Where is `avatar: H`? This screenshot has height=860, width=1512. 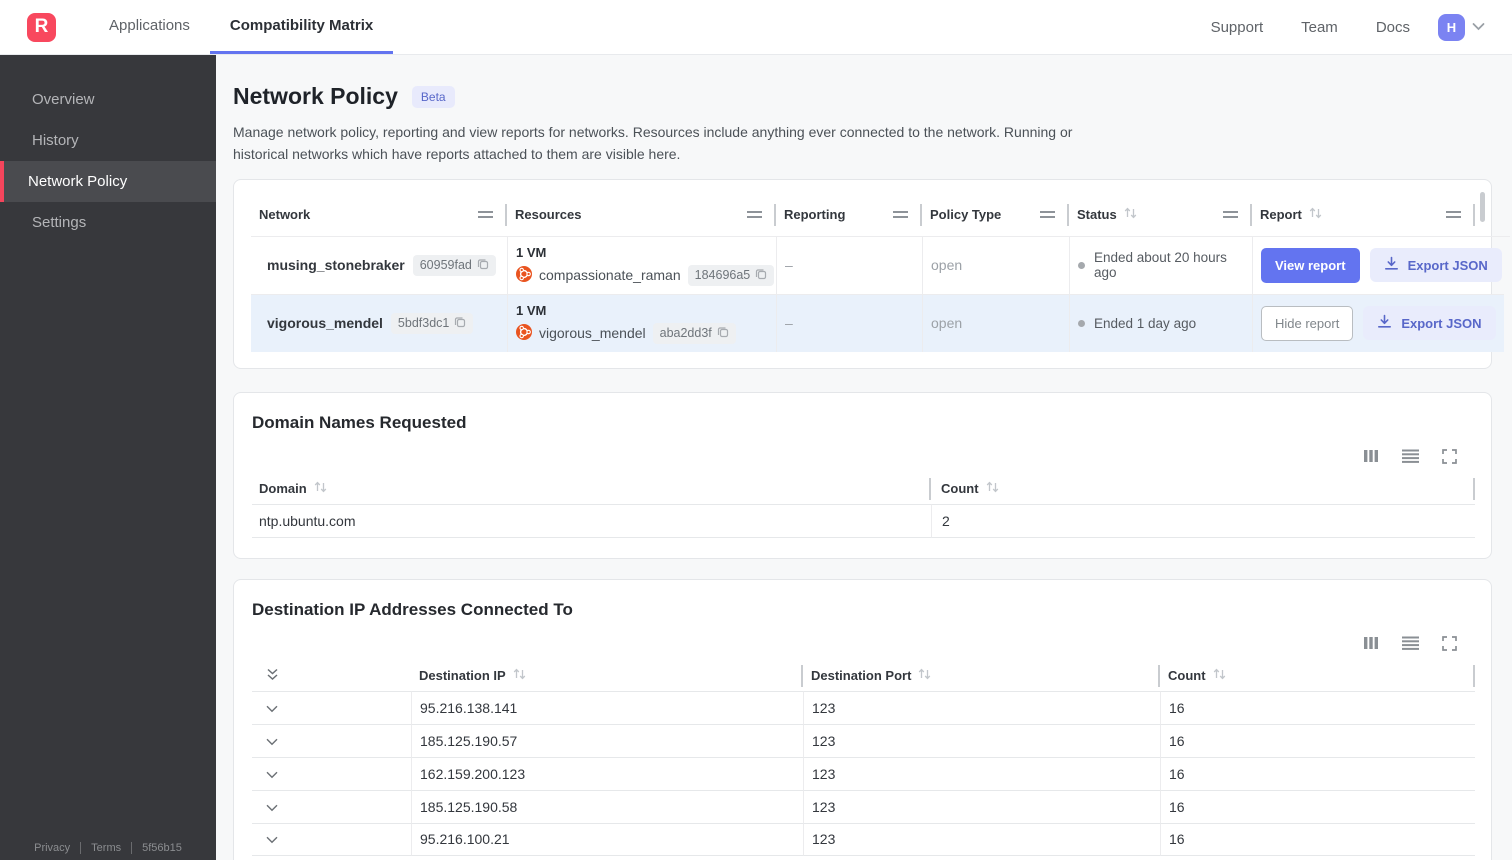 avatar: H is located at coordinates (1451, 27).